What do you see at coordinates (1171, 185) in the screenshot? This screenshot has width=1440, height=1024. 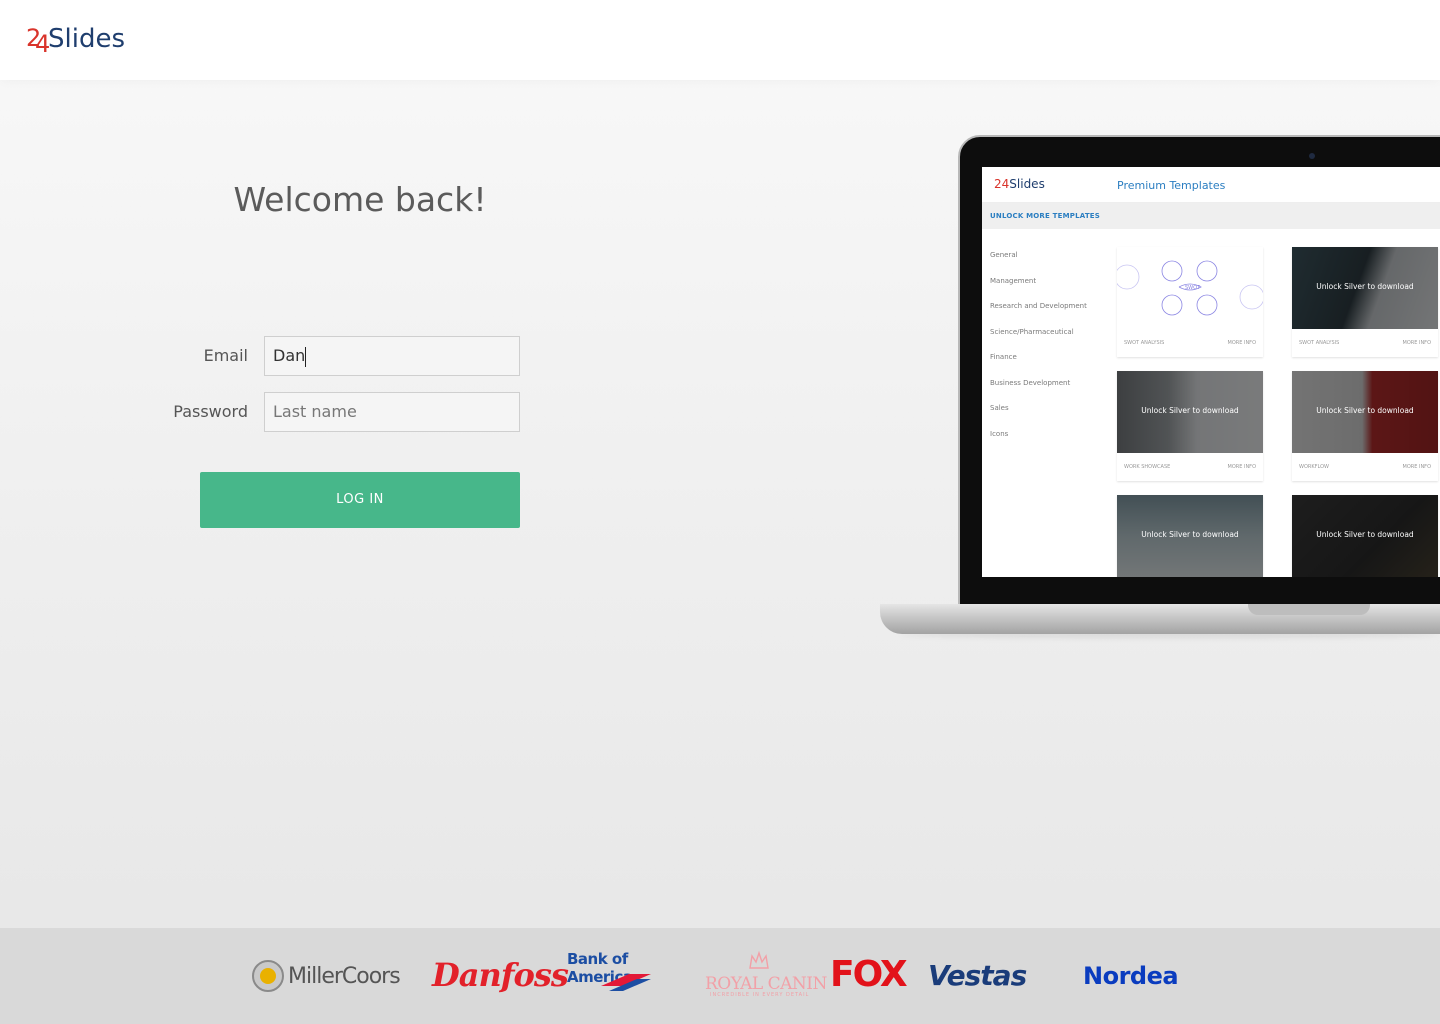 I see `preview-title: Premium Templates` at bounding box center [1171, 185].